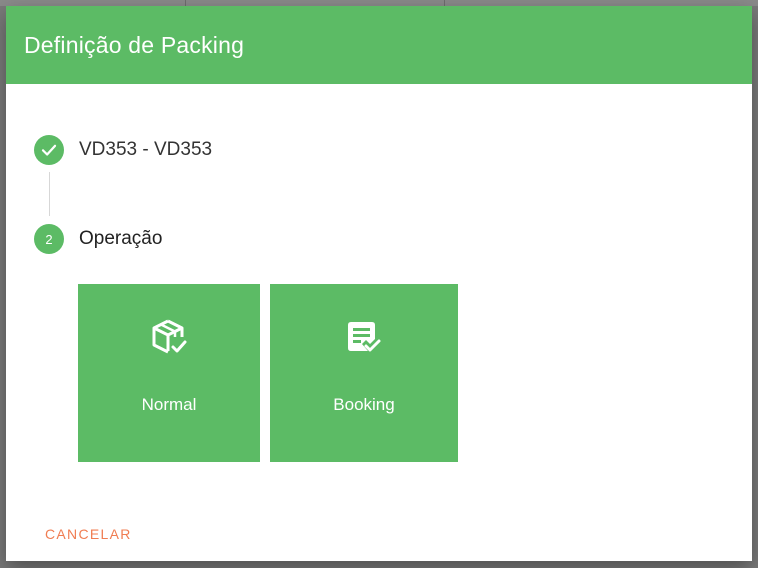 Image resolution: width=758 pixels, height=568 pixels. I want to click on normal-operation-label: Normal, so click(169, 404).